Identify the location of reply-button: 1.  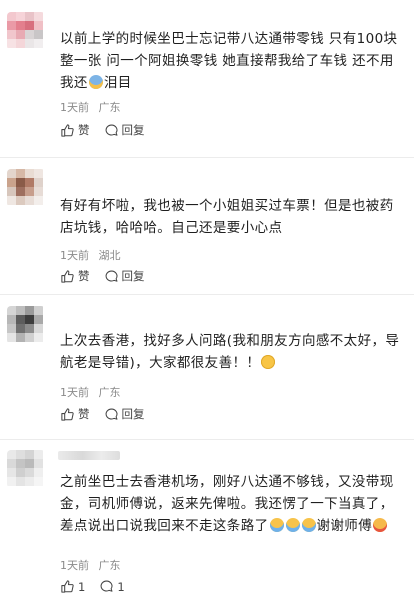
(112, 586).